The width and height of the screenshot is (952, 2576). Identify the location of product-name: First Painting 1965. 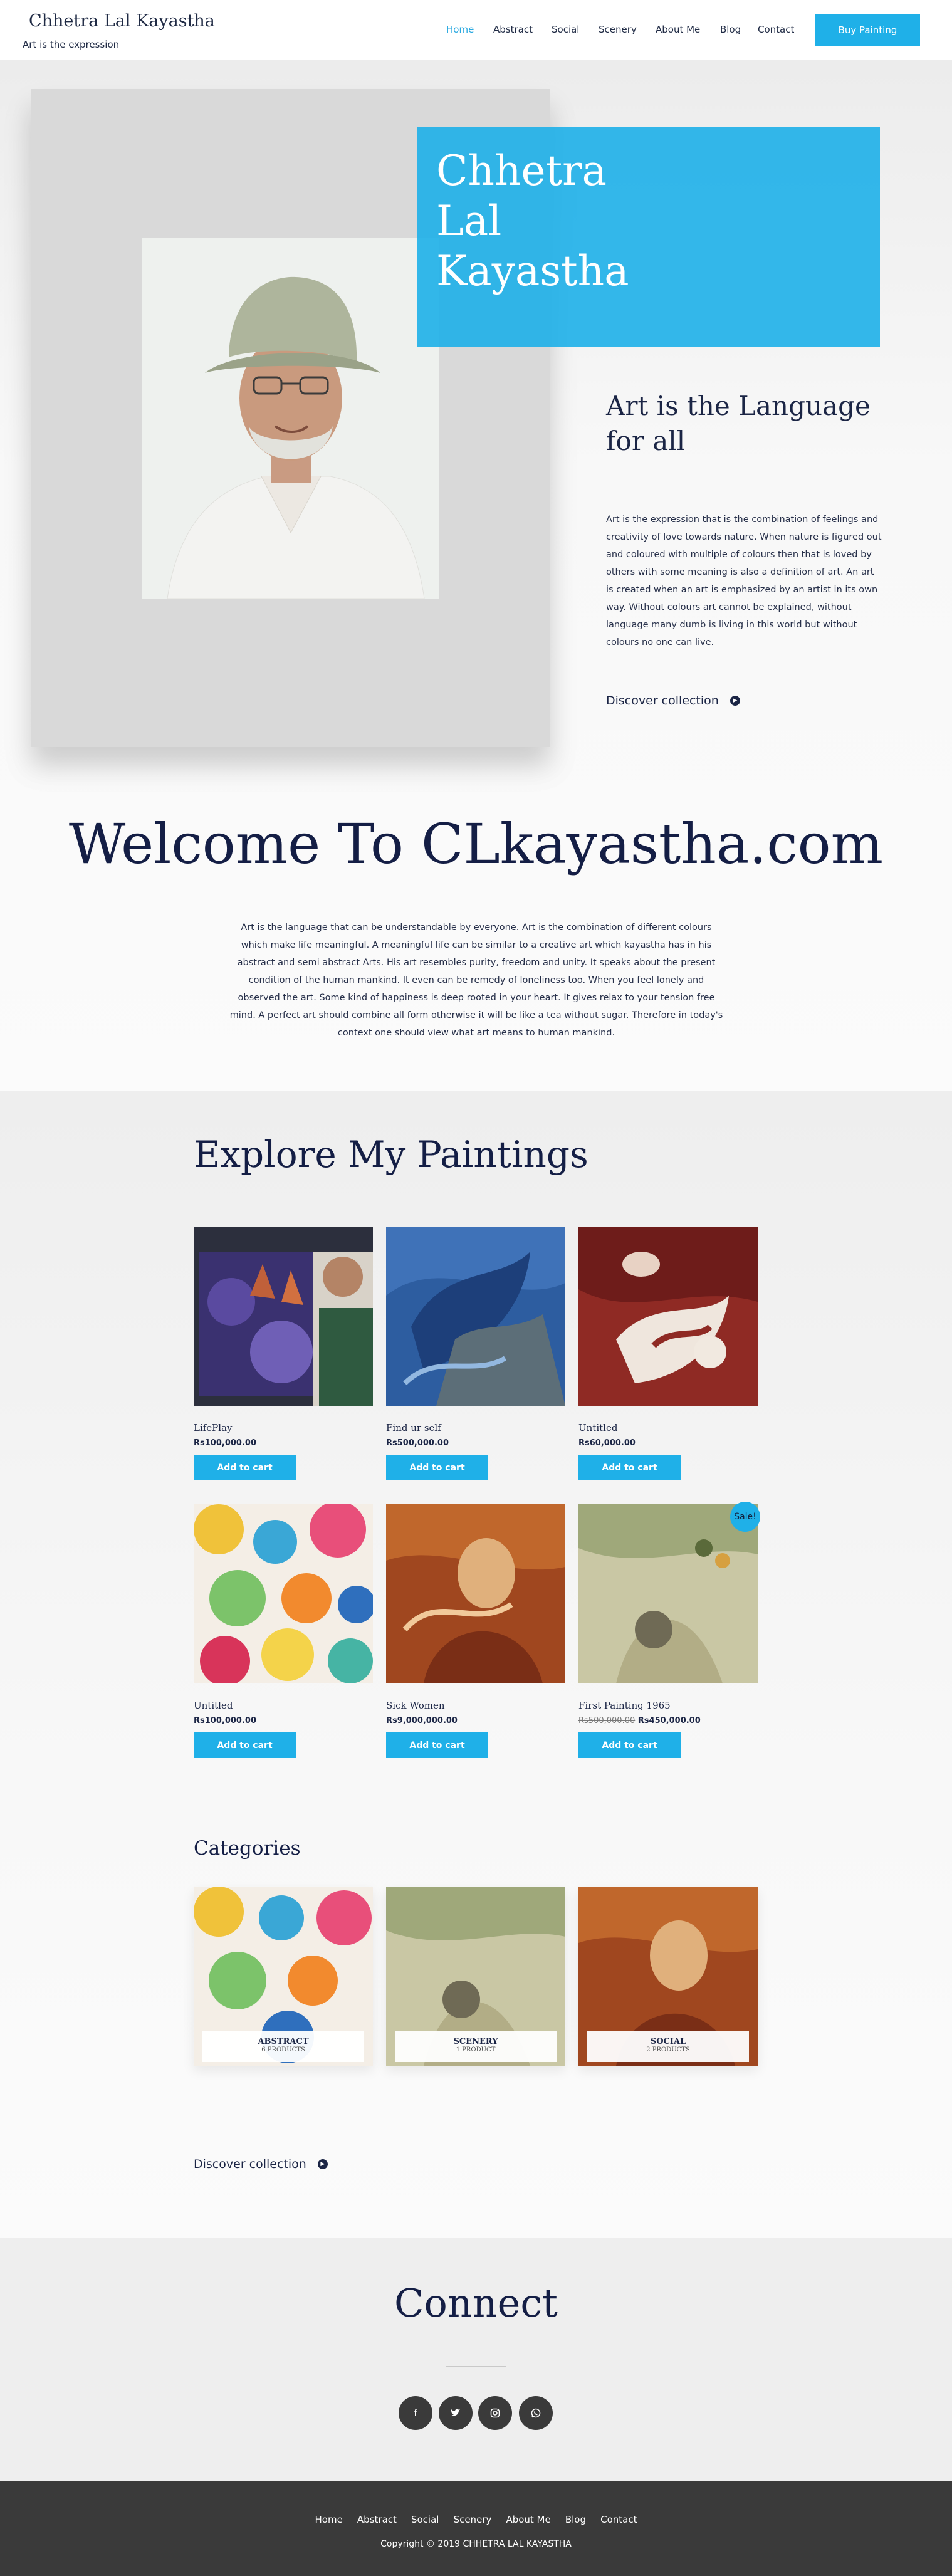
(624, 1705).